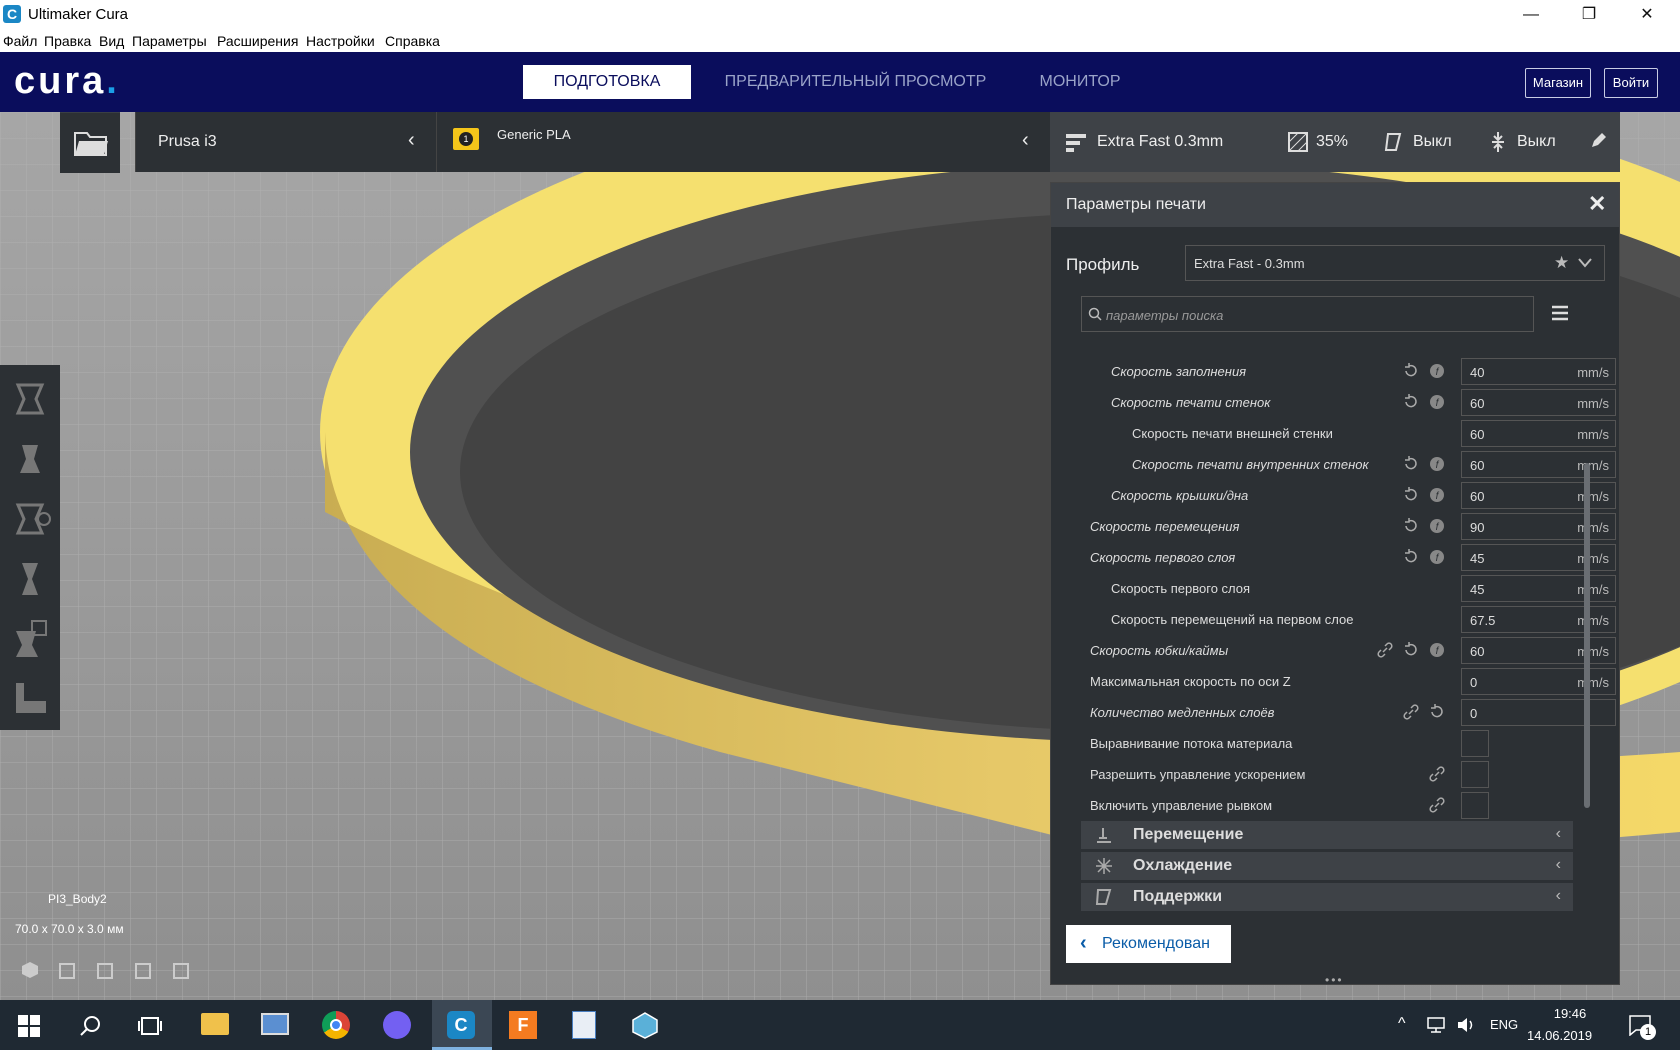 The image size is (1680, 1050). Describe the element at coordinates (1647, 15) in the screenshot. I see `close-window-button: ✕` at that location.